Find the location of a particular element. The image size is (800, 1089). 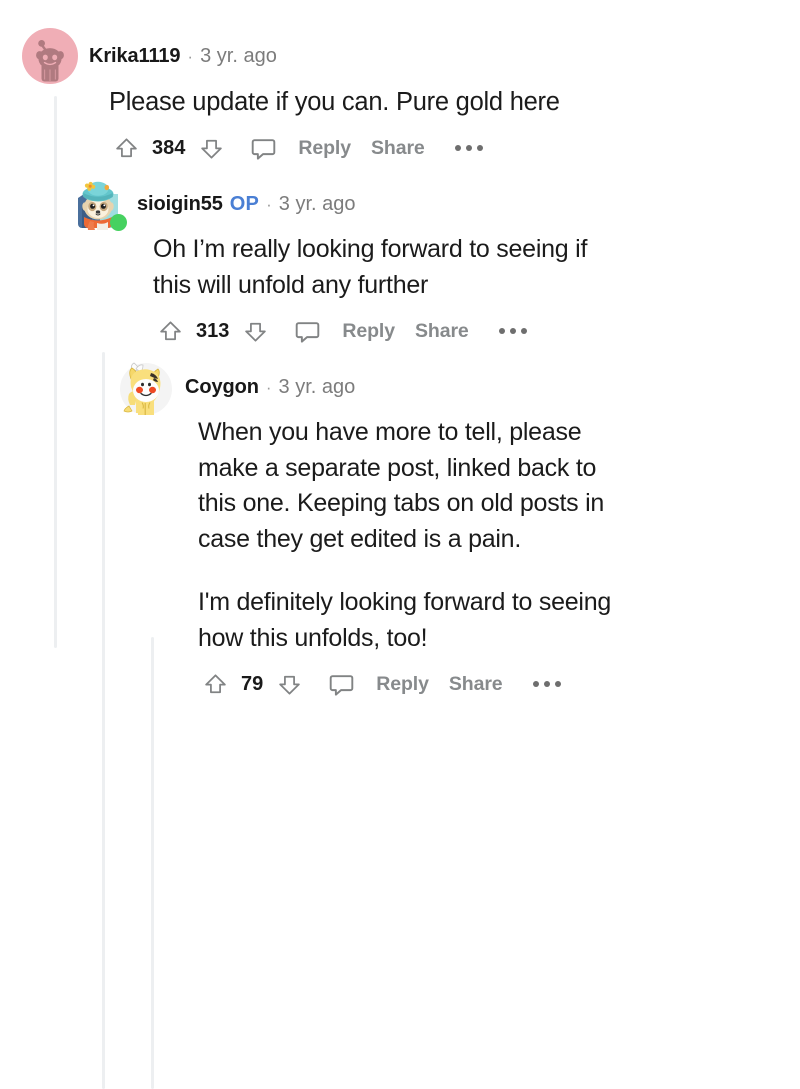

vote-count: 79 is located at coordinates (252, 683).